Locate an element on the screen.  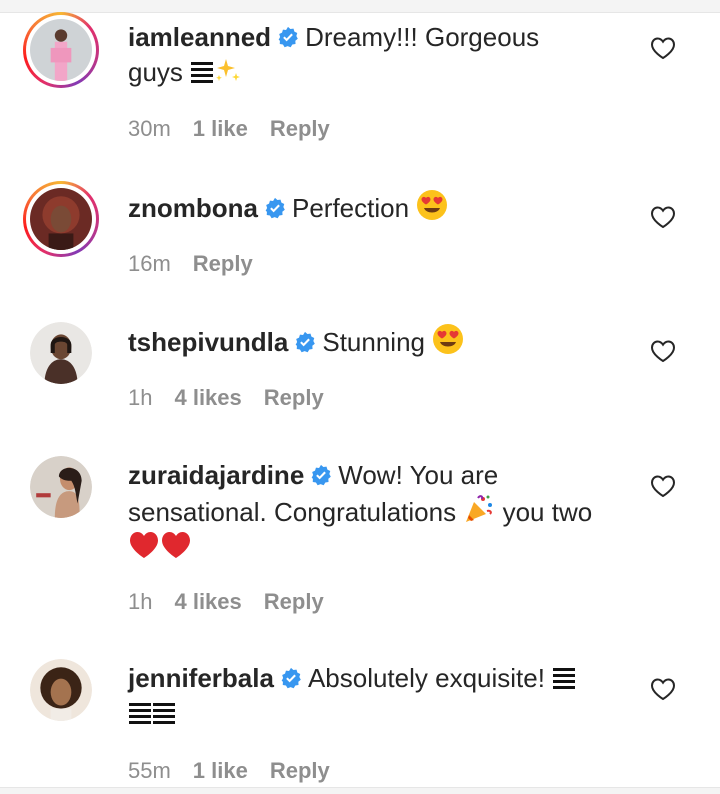
comment-username: znombona is located at coordinates (193, 208).